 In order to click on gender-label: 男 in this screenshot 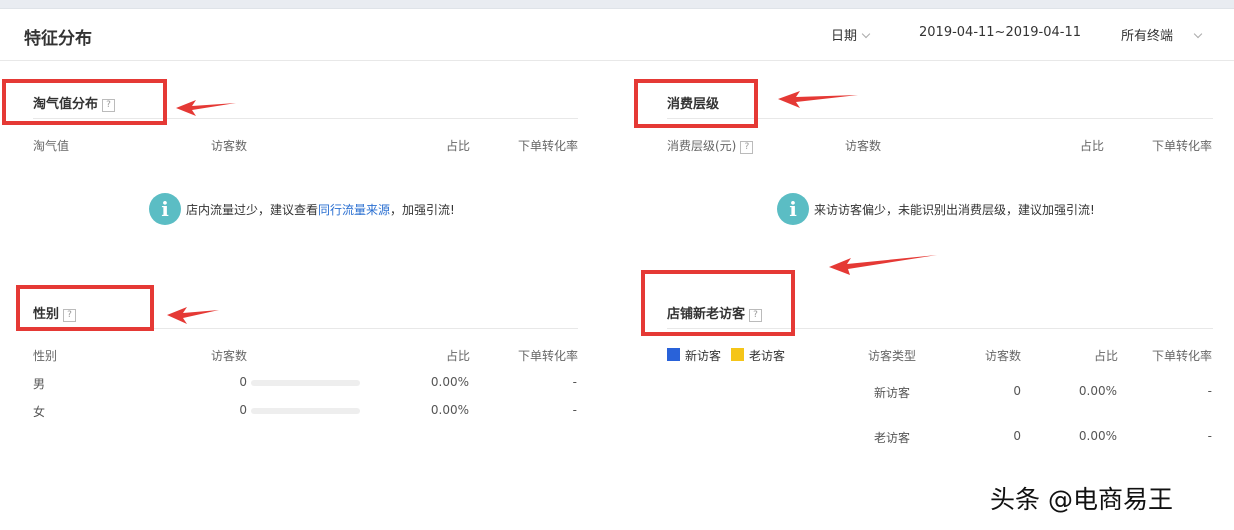, I will do `click(39, 384)`.